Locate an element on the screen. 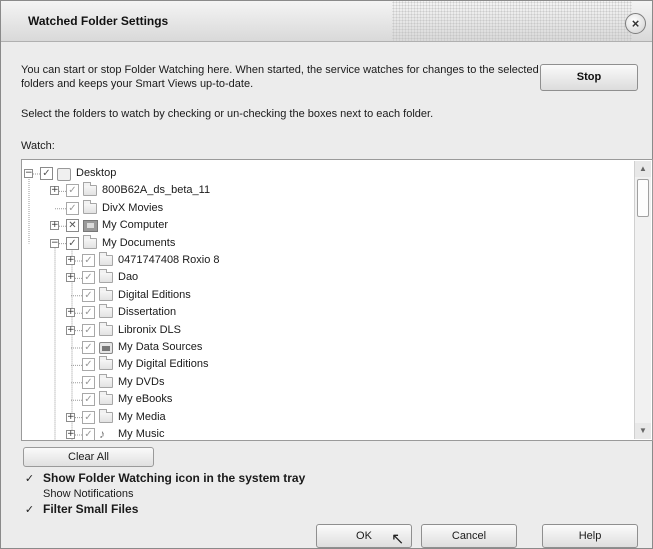 The width and height of the screenshot is (653, 549). tree-item-label: My Digital Editions is located at coordinates (163, 364).